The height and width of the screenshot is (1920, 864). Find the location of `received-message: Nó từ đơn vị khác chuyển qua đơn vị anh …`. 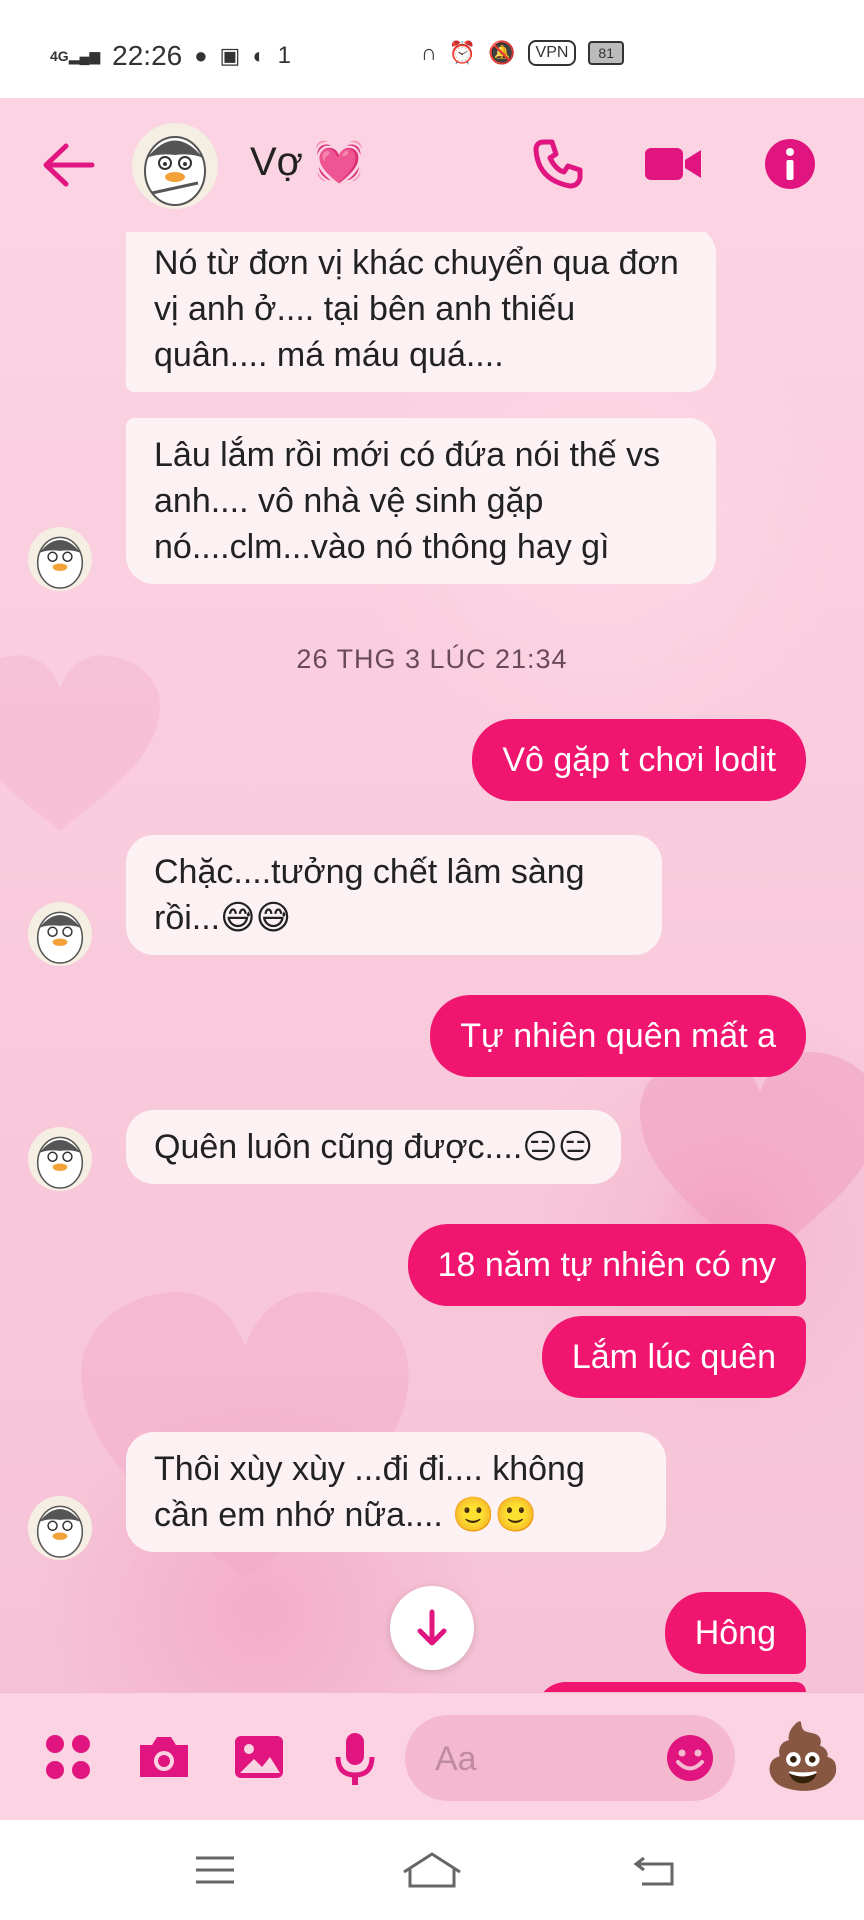

received-message: Nó từ đơn vị khác chuyển qua đơn vị anh … is located at coordinates (421, 312).